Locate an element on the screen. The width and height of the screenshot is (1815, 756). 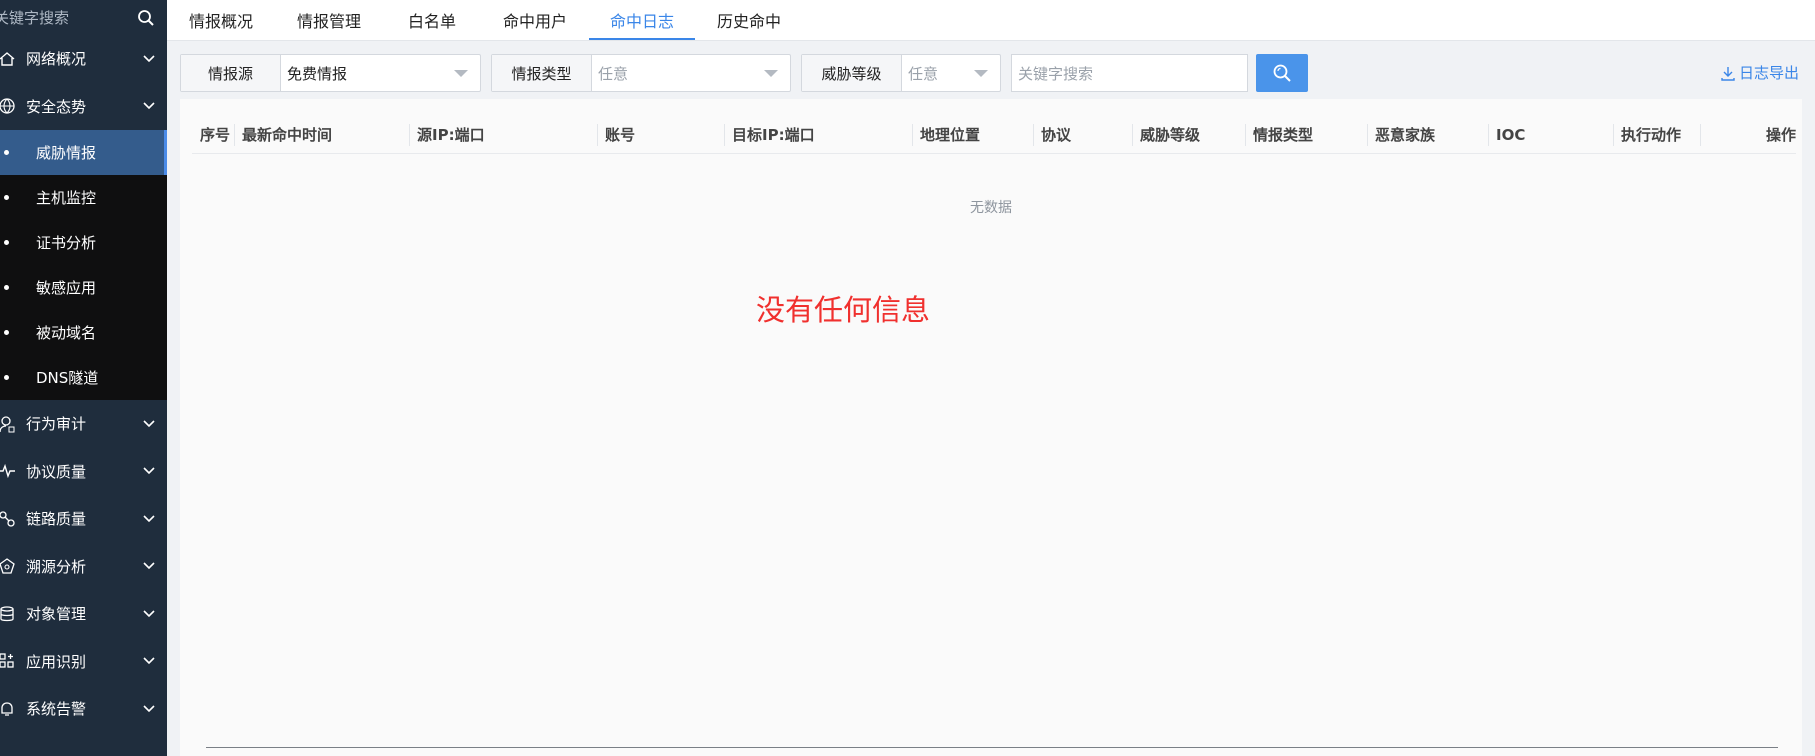
menu-item-system-alerts: 系统告警 is located at coordinates (83, 709).